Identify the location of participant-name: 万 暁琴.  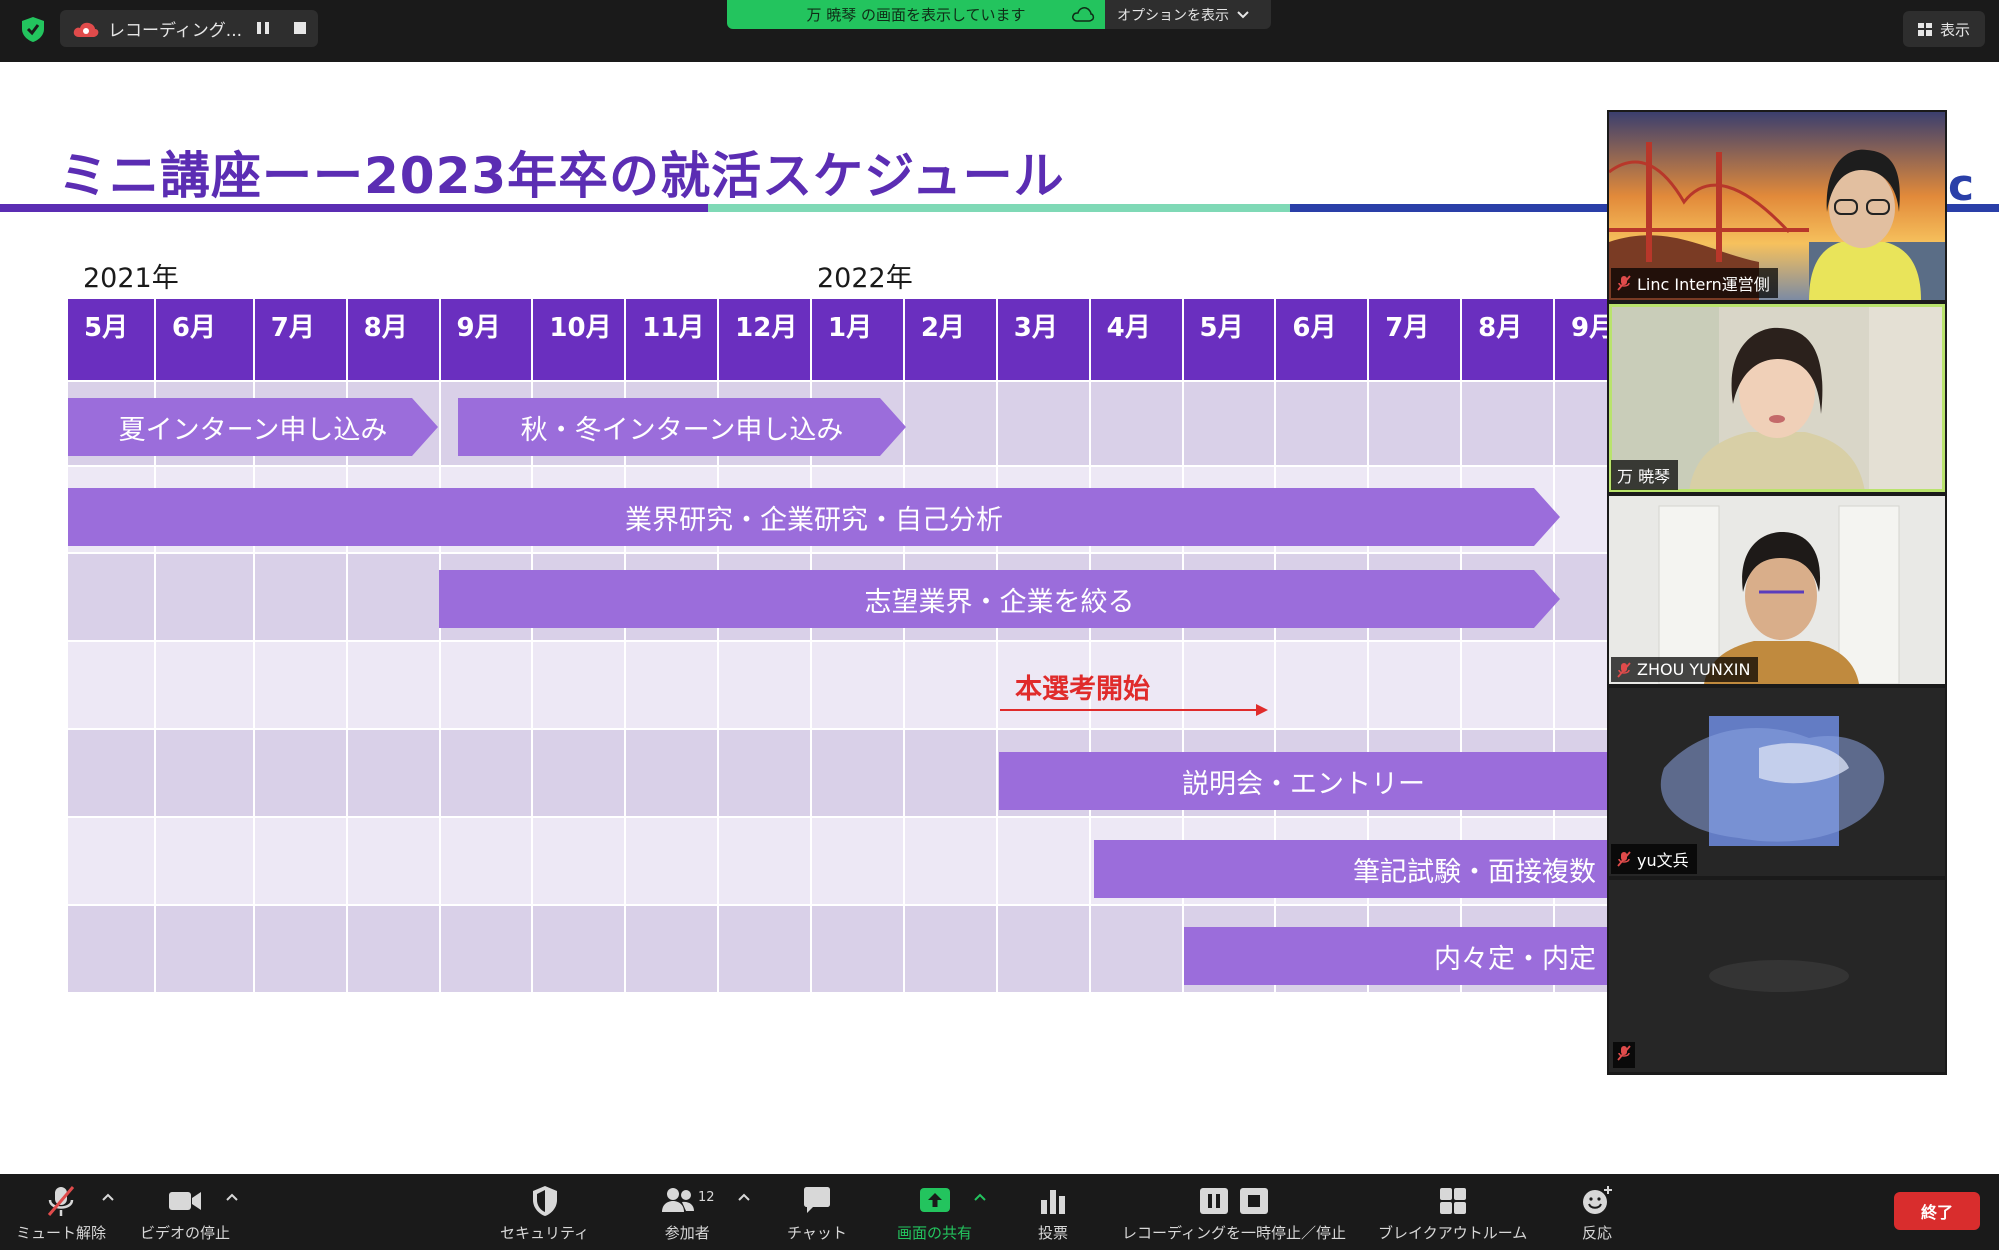
(1644, 476).